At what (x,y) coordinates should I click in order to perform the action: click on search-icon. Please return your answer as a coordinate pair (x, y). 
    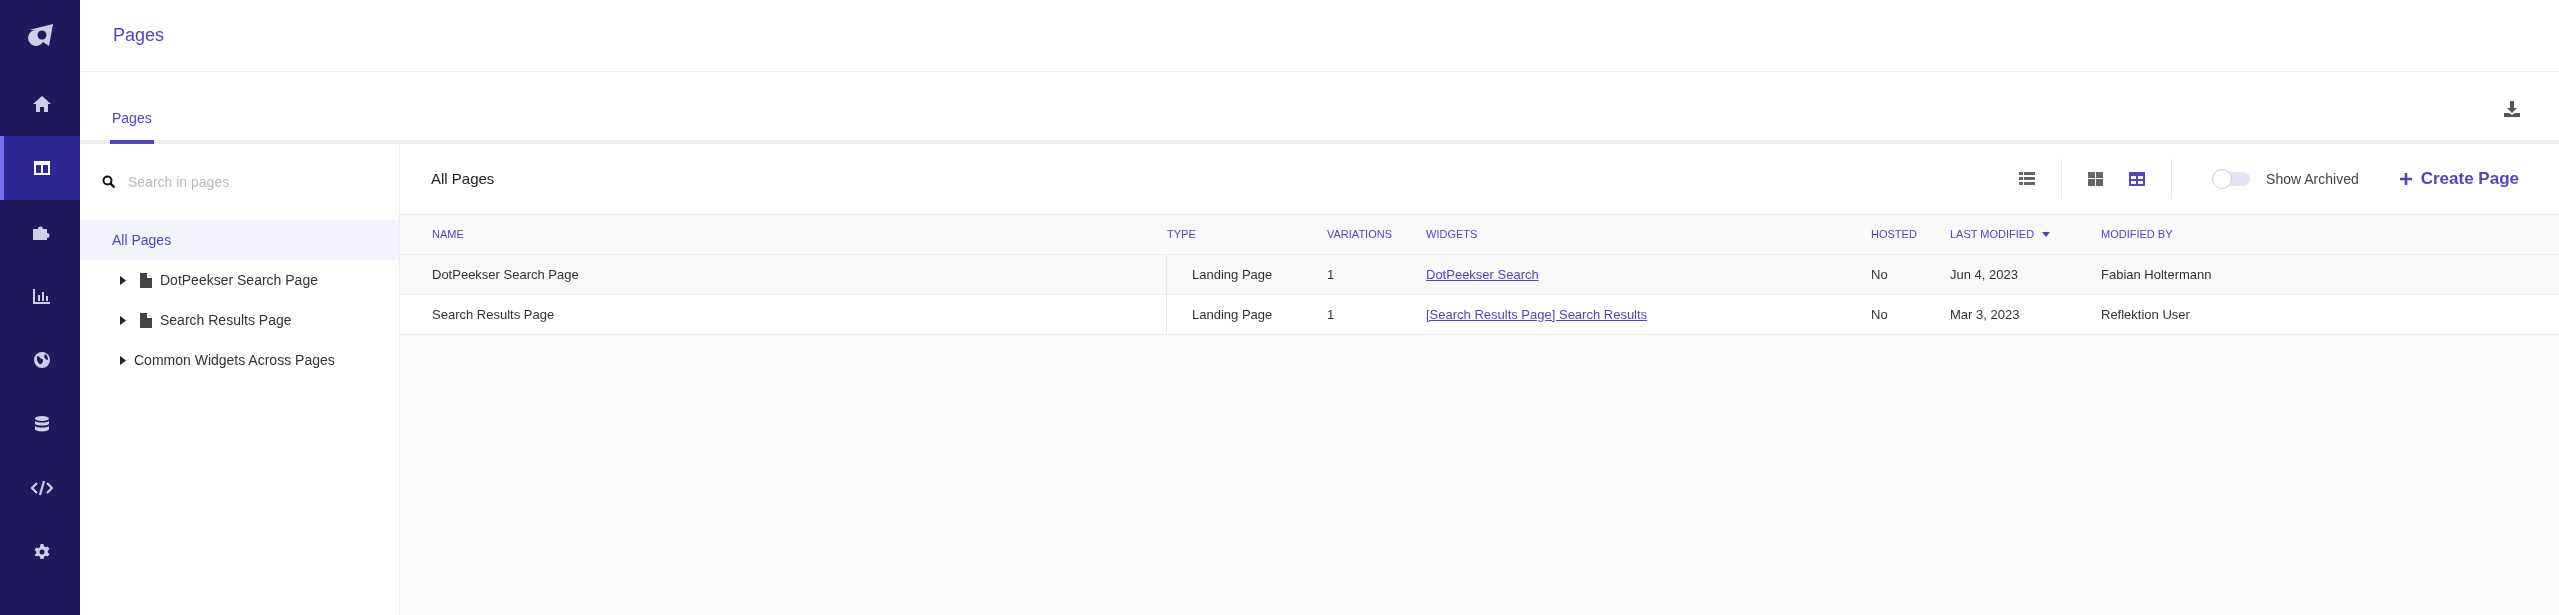
    Looking at the image, I should click on (109, 182).